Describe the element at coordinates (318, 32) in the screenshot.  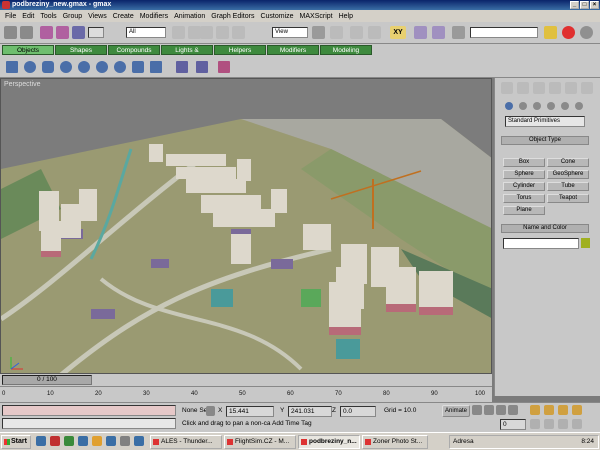
I see `pivot-center-icon` at that location.